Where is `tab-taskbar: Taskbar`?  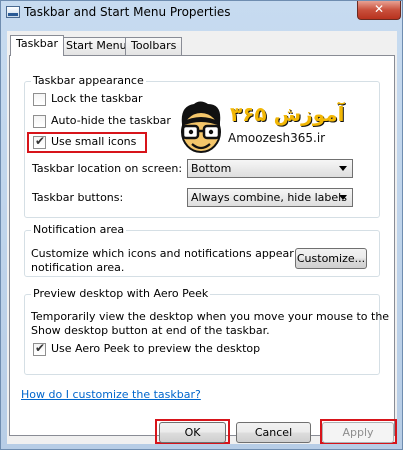
tab-taskbar: Taskbar is located at coordinates (37, 45).